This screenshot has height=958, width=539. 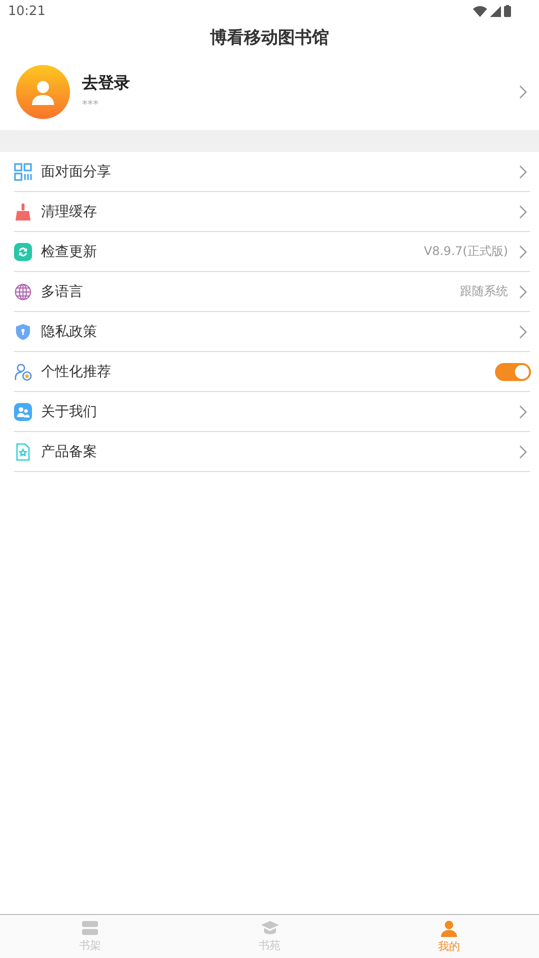 What do you see at coordinates (272, 452) in the screenshot?
I see `menu-item: 产品备案` at bounding box center [272, 452].